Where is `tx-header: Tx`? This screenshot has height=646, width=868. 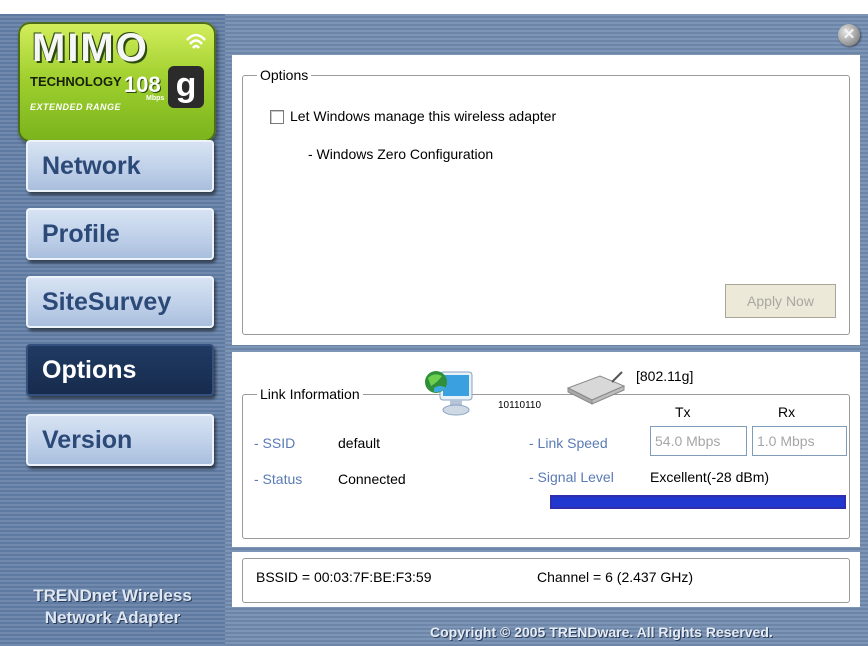
tx-header: Tx is located at coordinates (683, 412).